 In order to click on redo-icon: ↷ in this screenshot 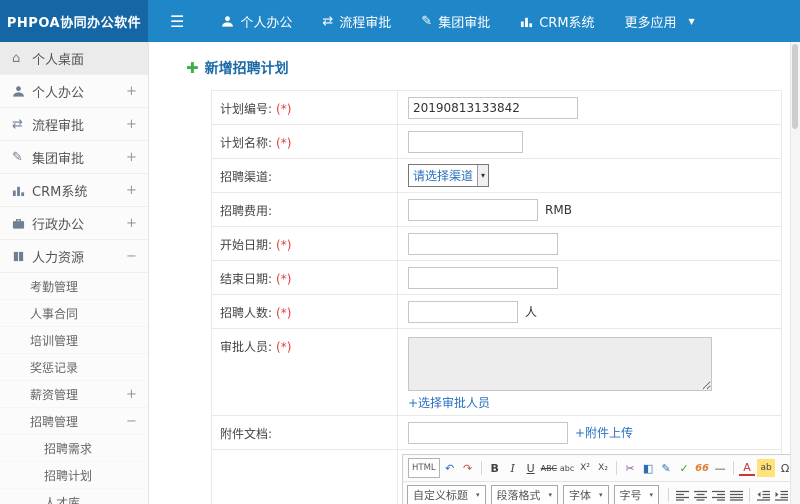, I will do `click(468, 468)`.